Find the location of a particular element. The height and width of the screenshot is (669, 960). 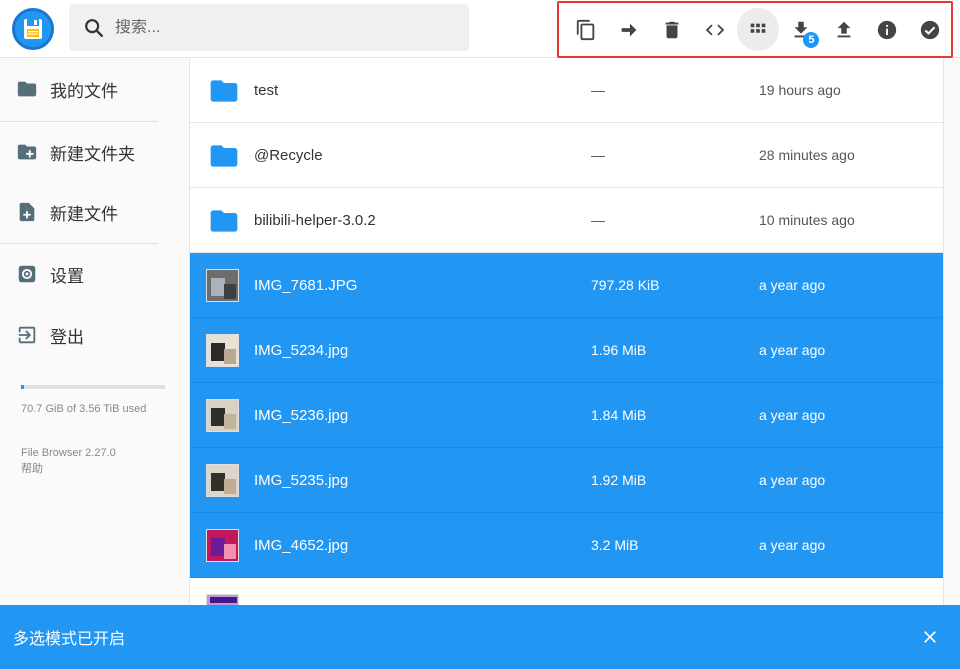

upload-button is located at coordinates (843, 29).